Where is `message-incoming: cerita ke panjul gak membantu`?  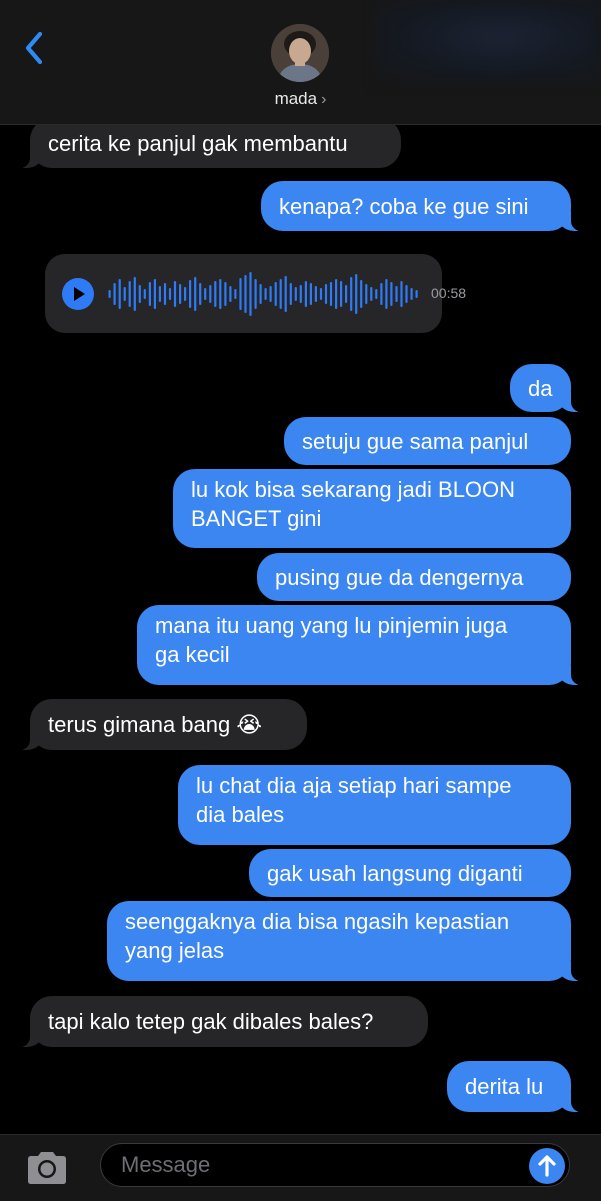
message-incoming: cerita ke panjul gak membantu is located at coordinates (210, 143).